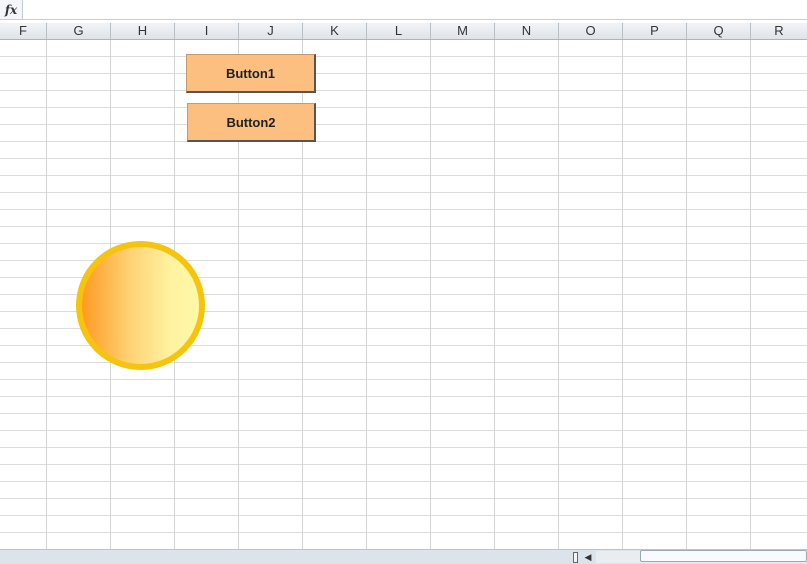 This screenshot has width=807, height=564. Describe the element at coordinates (251, 73) in the screenshot. I see `button1: Button1` at that location.